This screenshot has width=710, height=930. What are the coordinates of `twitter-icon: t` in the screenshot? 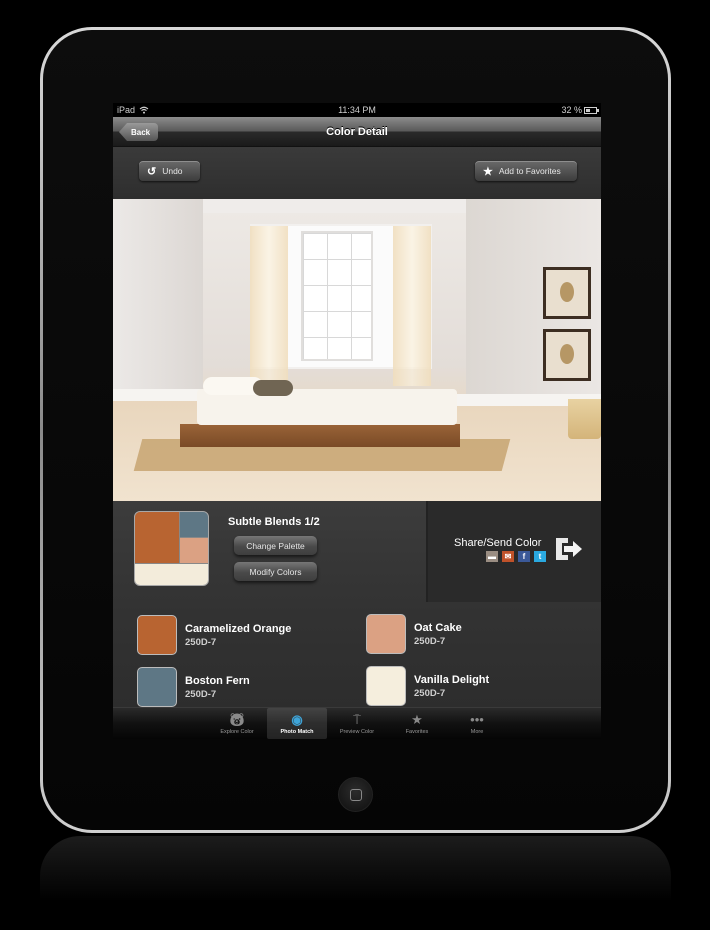 It's located at (540, 556).